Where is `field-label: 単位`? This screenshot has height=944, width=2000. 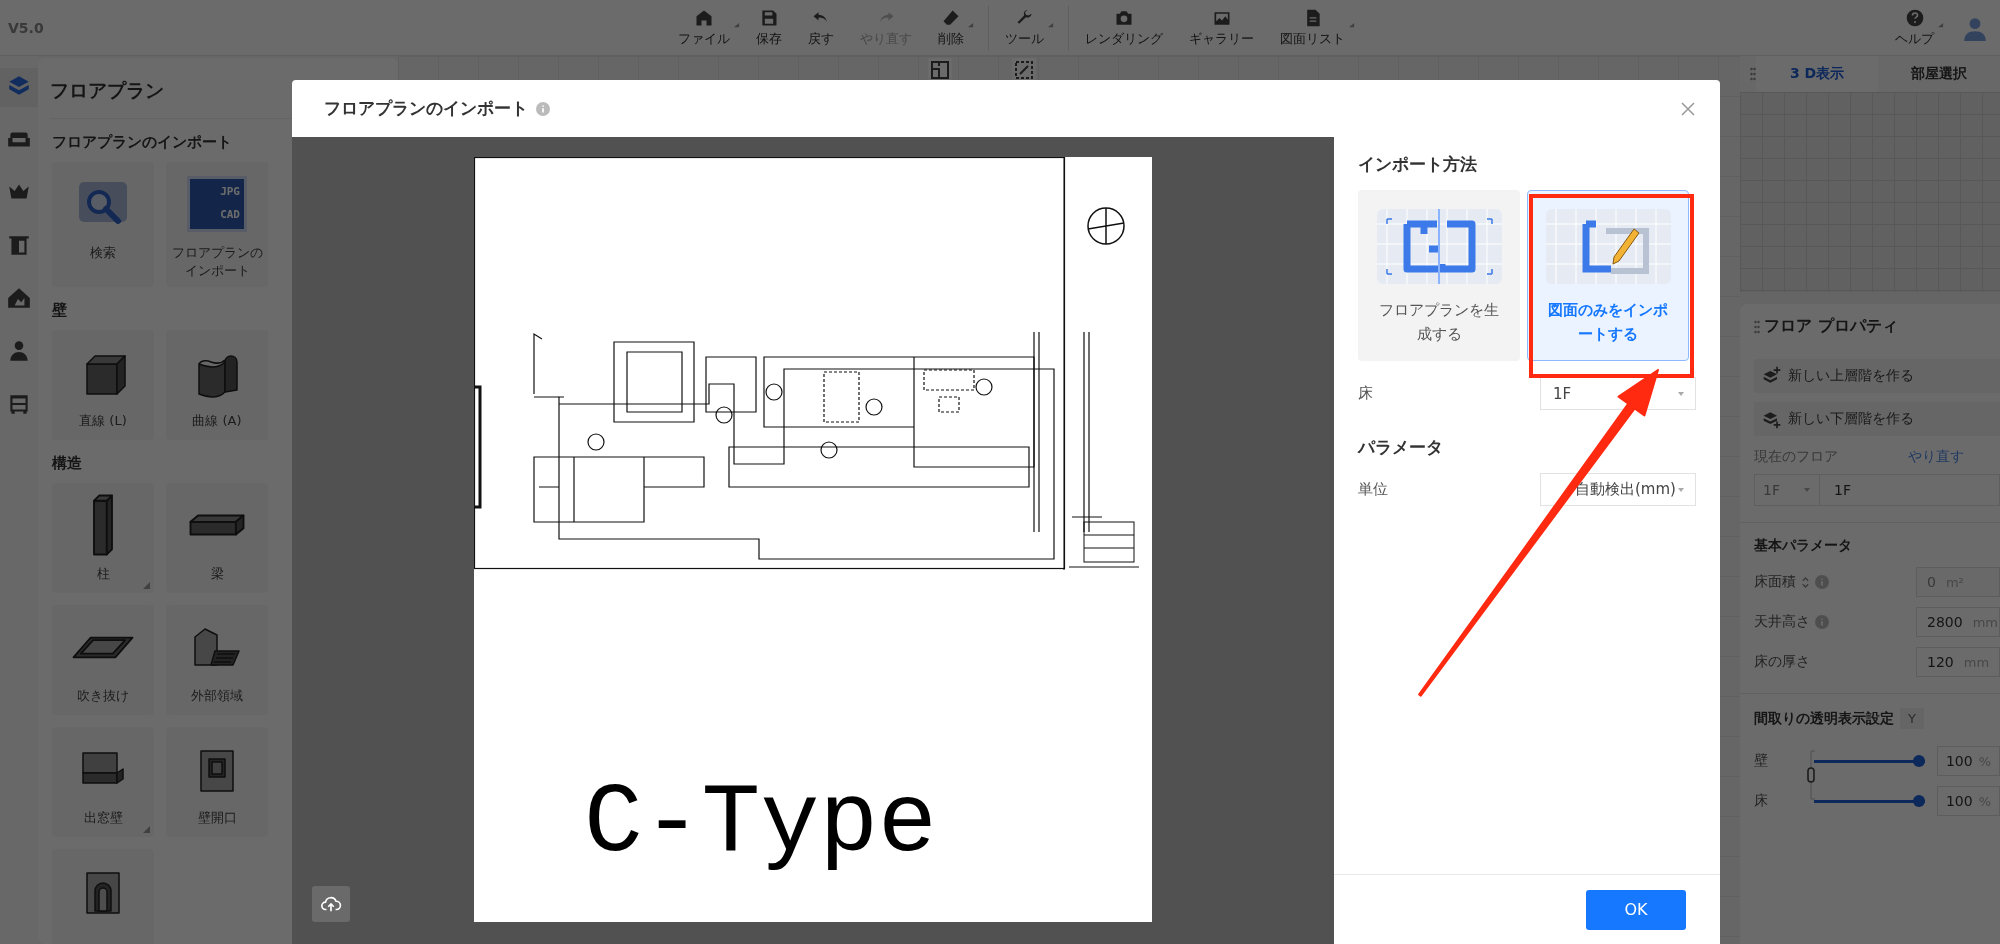
field-label: 単位 is located at coordinates (1373, 489).